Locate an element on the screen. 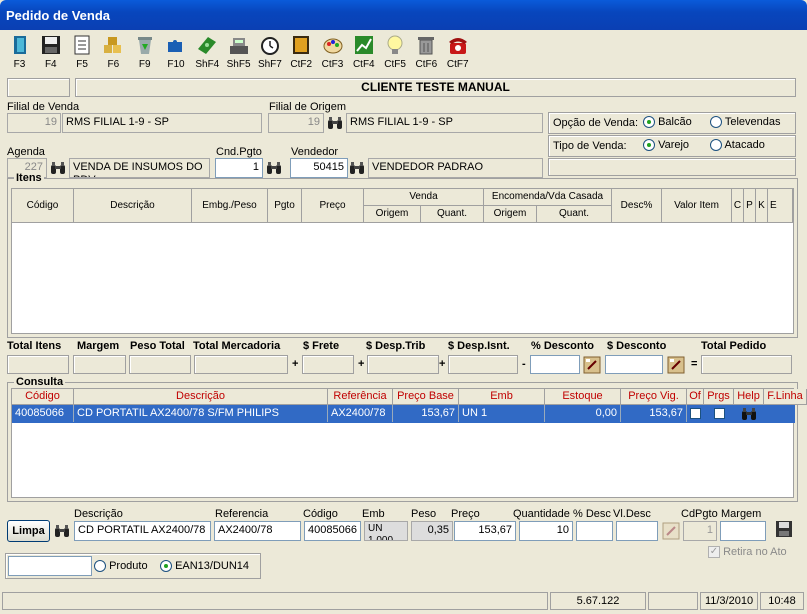 The height and width of the screenshot is (614, 807). consulta-col-8: Prgs is located at coordinates (719, 397).